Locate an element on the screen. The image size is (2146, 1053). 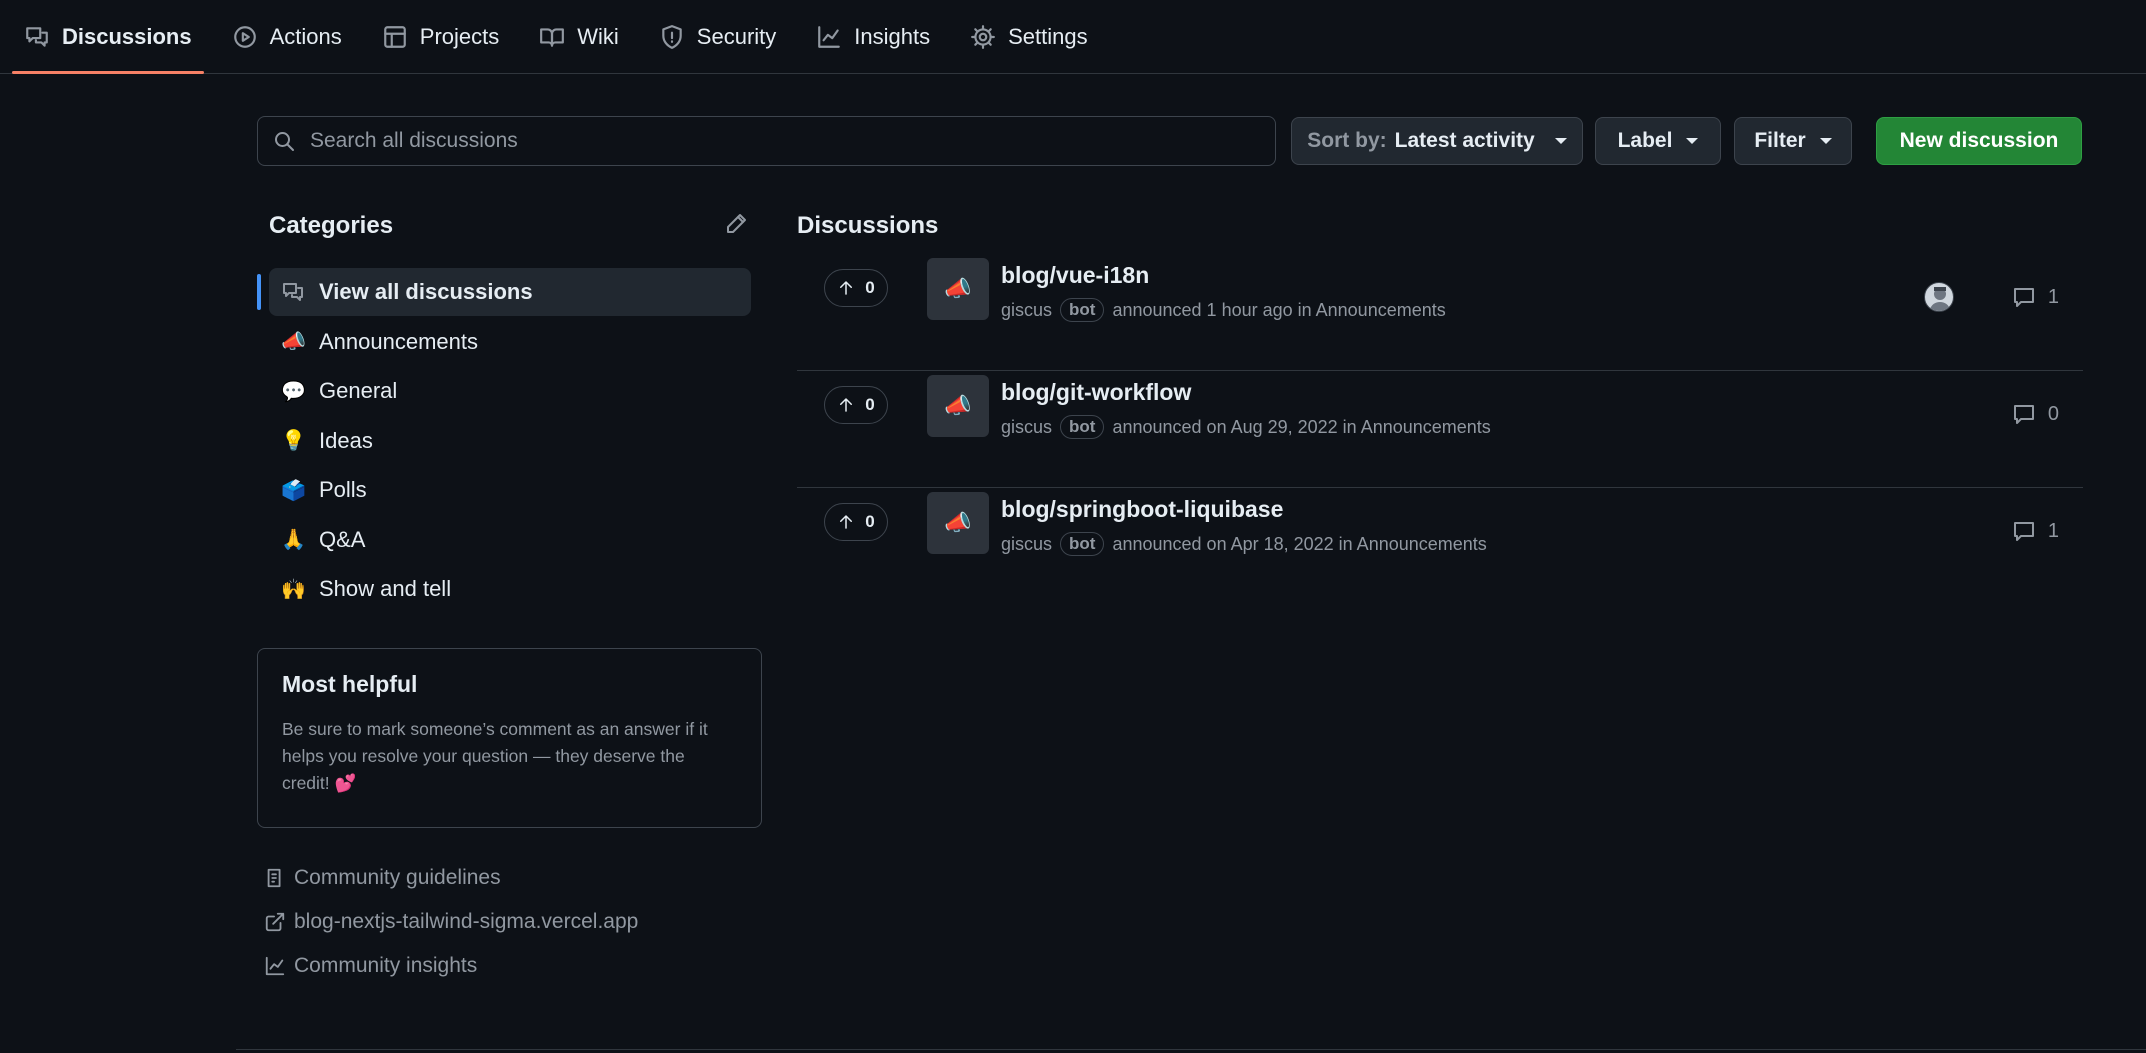
book-icon is located at coordinates (552, 37).